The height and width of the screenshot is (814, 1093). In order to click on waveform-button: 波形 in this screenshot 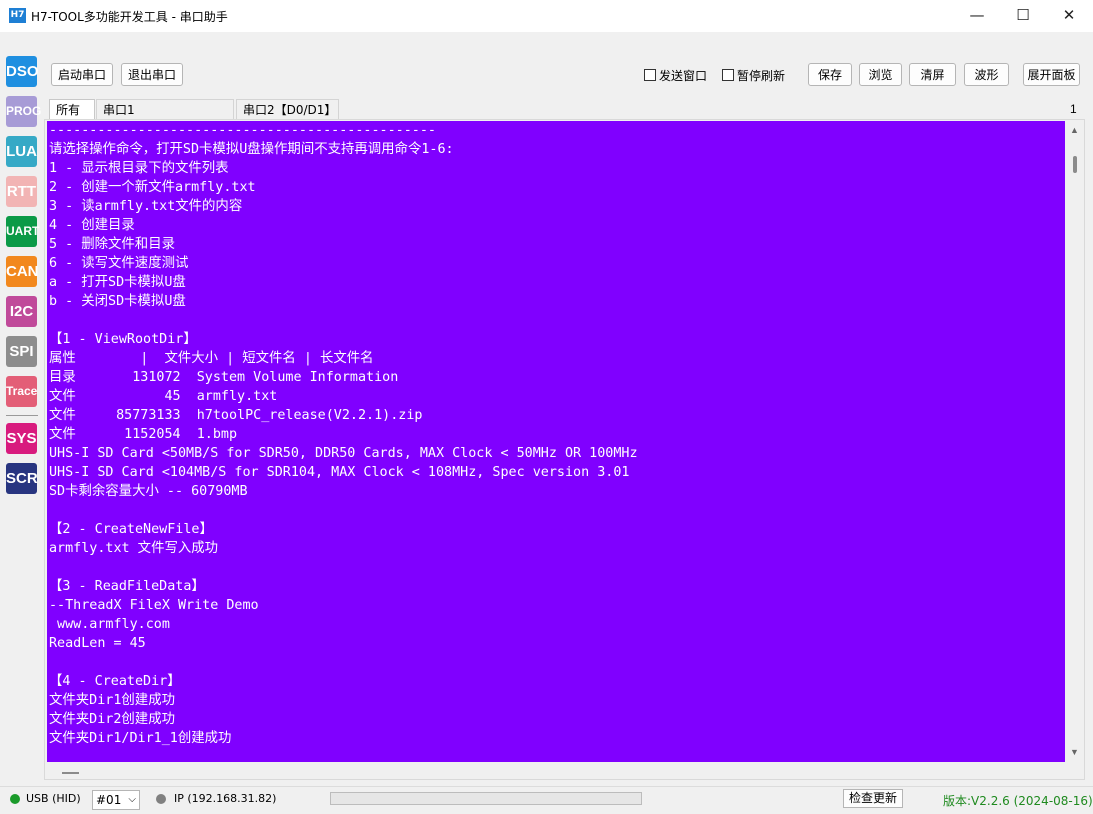, I will do `click(986, 74)`.